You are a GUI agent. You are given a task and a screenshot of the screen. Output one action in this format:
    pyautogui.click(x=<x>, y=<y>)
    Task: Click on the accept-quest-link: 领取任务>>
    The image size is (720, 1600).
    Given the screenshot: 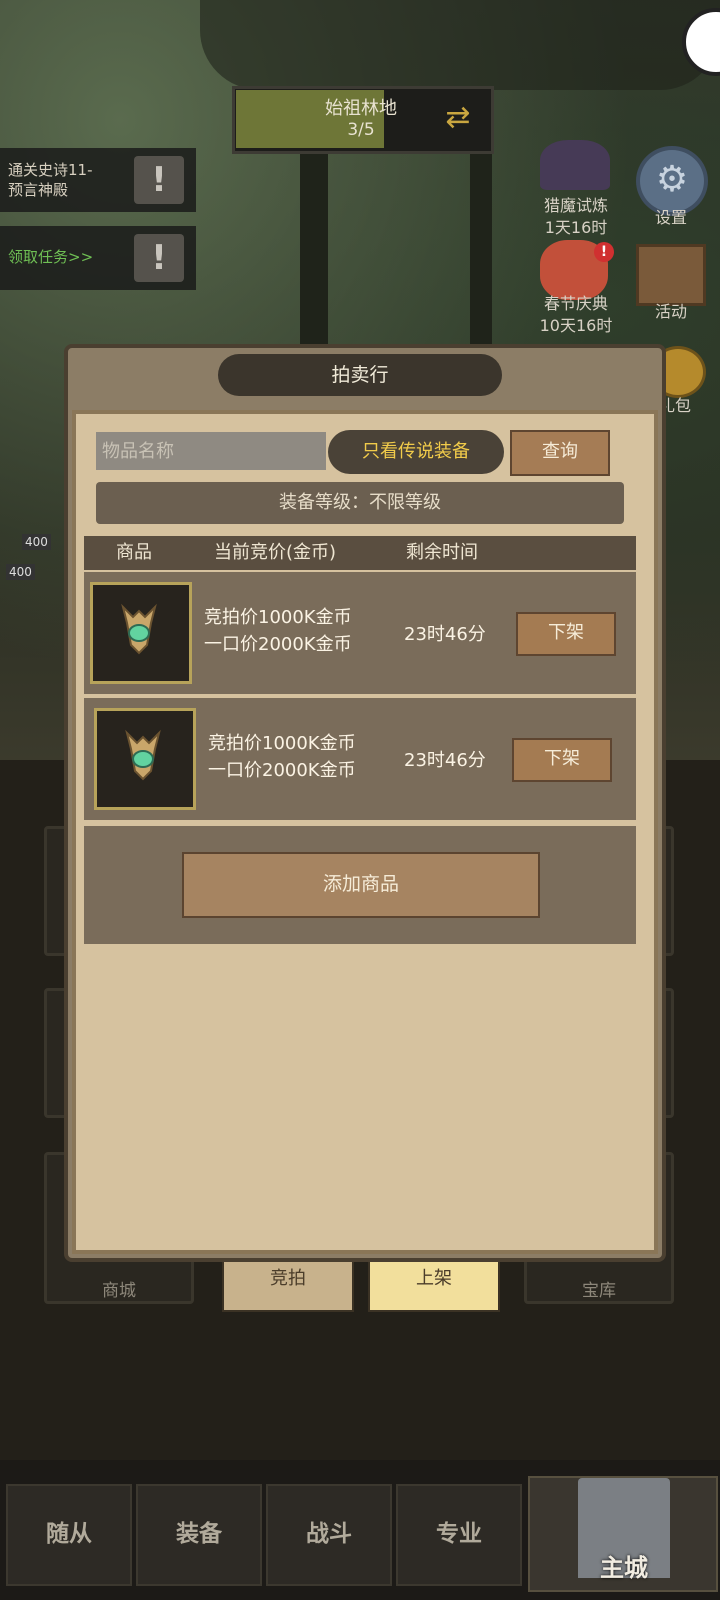 What is the action you would take?
    pyautogui.click(x=50, y=256)
    